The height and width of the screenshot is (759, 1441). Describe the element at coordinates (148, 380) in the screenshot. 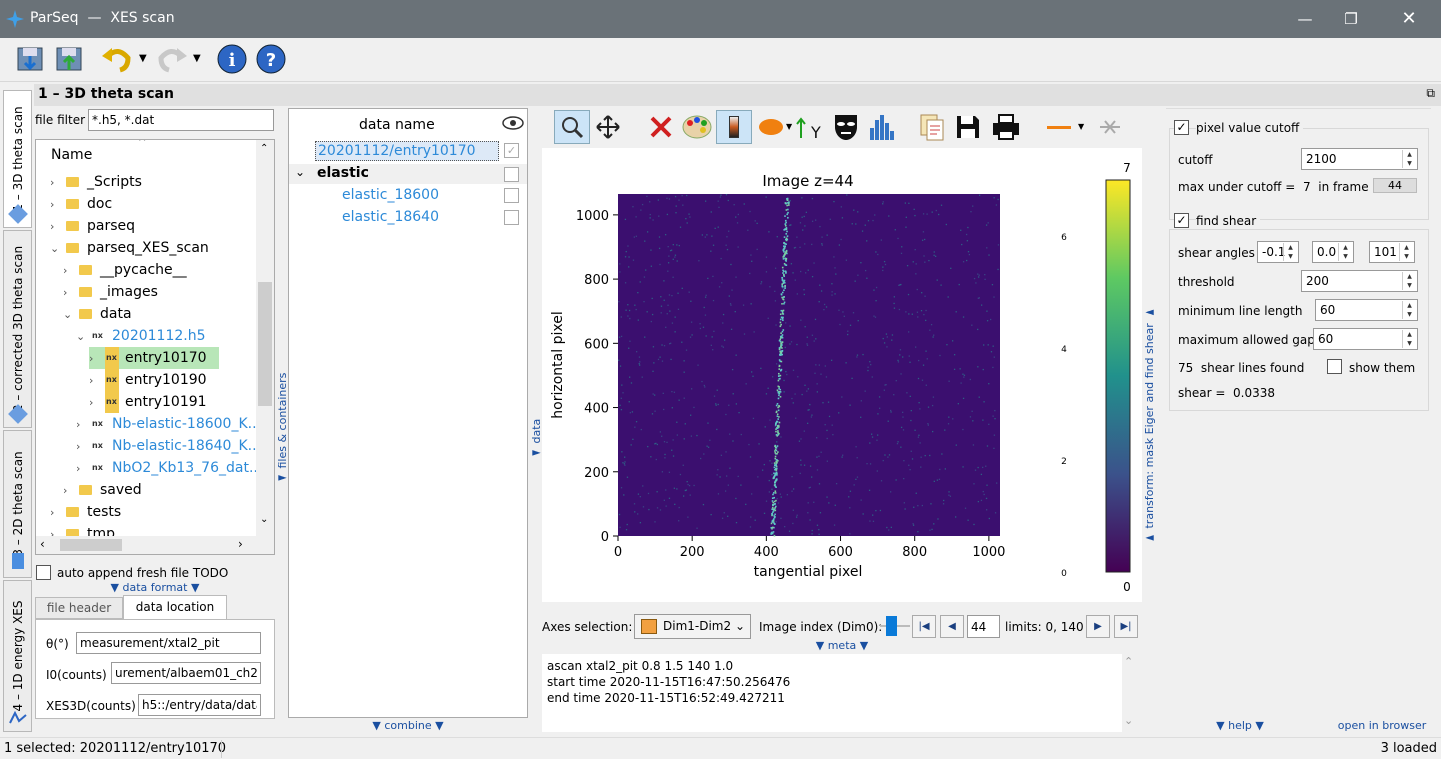

I see `tree-item: › nx entry10190` at that location.